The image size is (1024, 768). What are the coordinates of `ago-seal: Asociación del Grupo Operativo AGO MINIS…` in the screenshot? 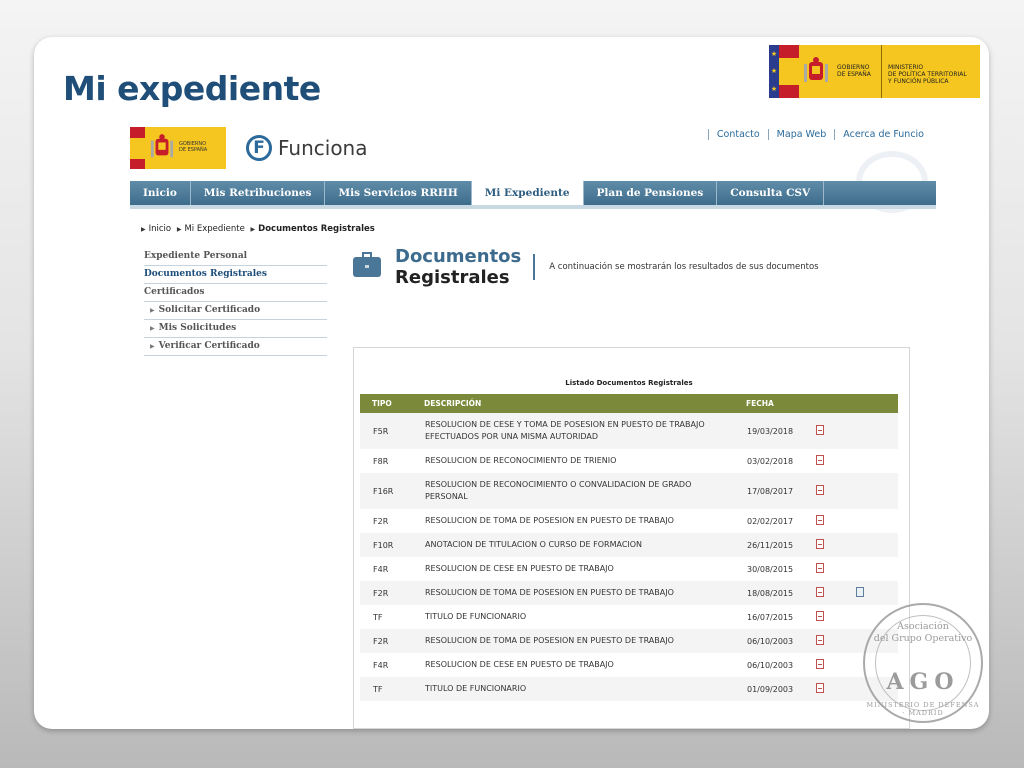 It's located at (923, 663).